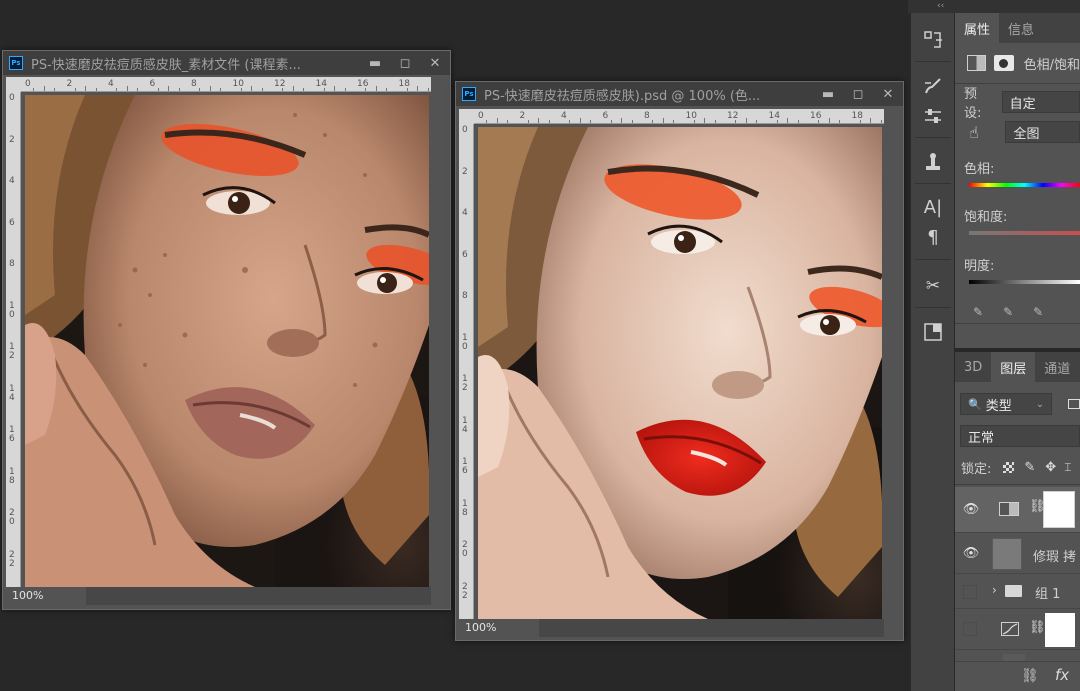 The width and height of the screenshot is (1080, 691). Describe the element at coordinates (1062, 675) in the screenshot. I see `fx-icon: fx` at that location.